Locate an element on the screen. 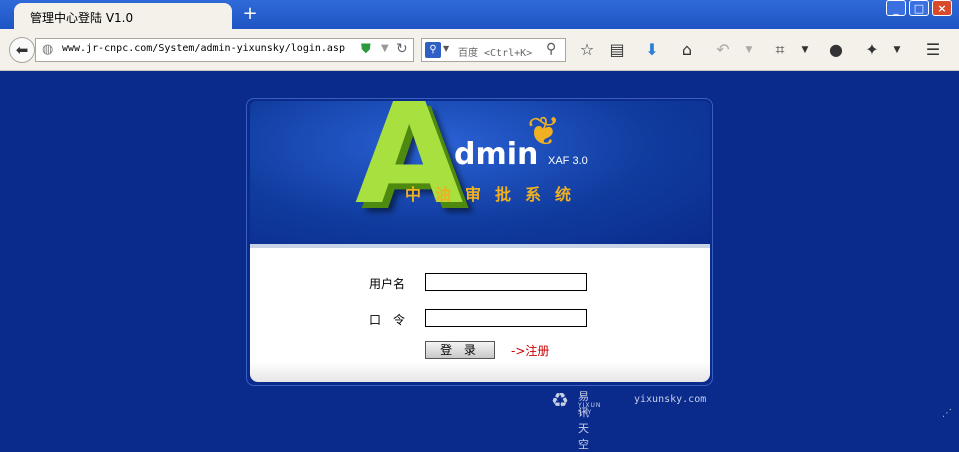 The image size is (959, 452). back-icon: ⬅ is located at coordinates (22, 50).